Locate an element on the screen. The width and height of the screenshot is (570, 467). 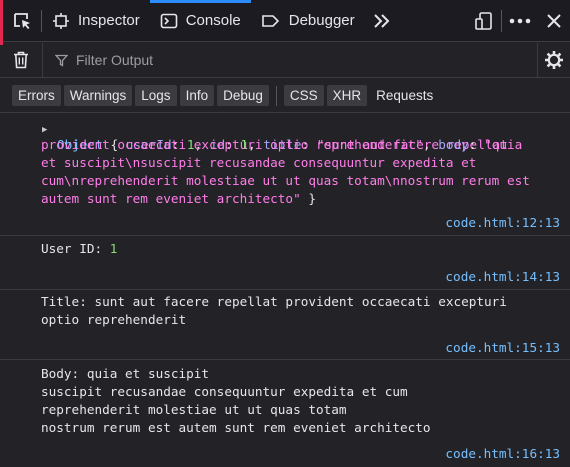
object-value-string: autem sunt rem eveniet architecto" is located at coordinates (171, 198).